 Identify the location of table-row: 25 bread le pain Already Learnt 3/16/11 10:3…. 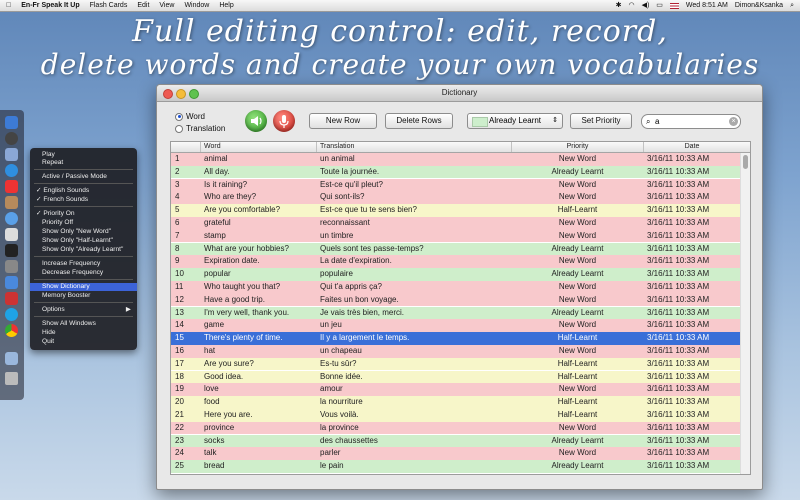
(455, 466).